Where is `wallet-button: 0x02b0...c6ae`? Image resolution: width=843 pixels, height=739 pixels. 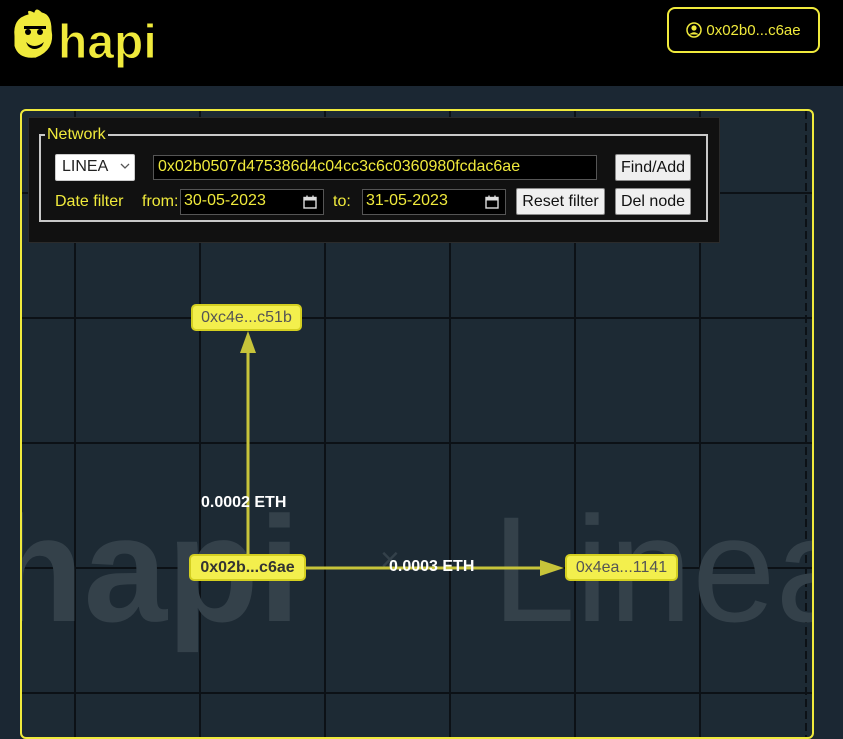
wallet-button: 0x02b0...c6ae is located at coordinates (743, 30).